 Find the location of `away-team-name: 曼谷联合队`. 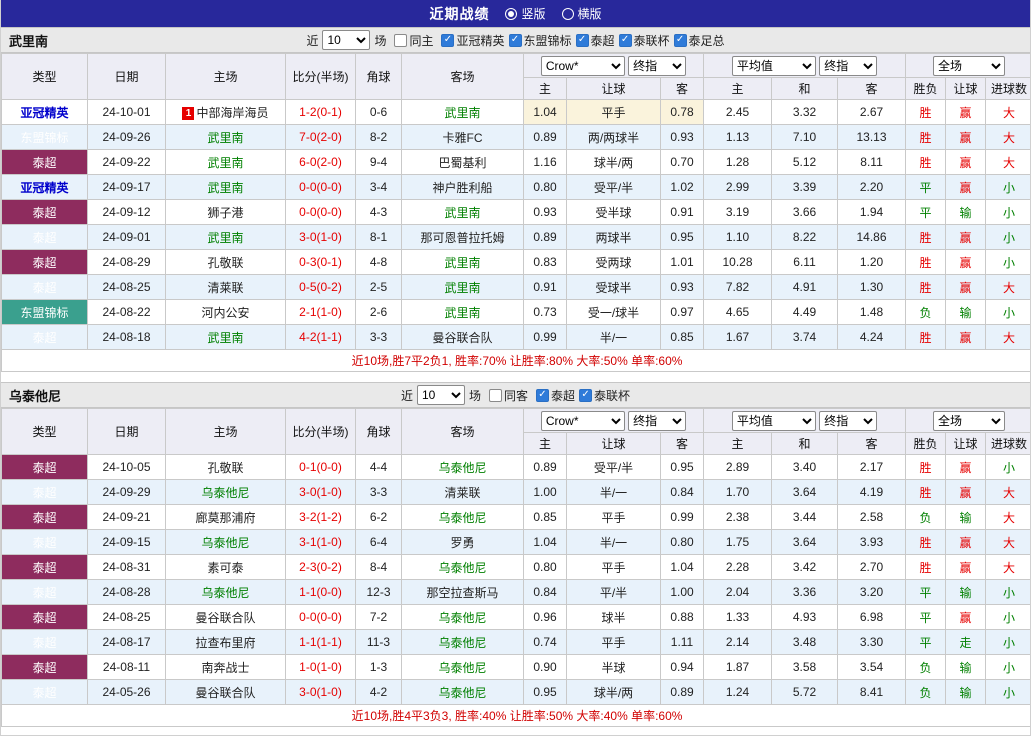

away-team-name: 曼谷联合队 is located at coordinates (462, 337).